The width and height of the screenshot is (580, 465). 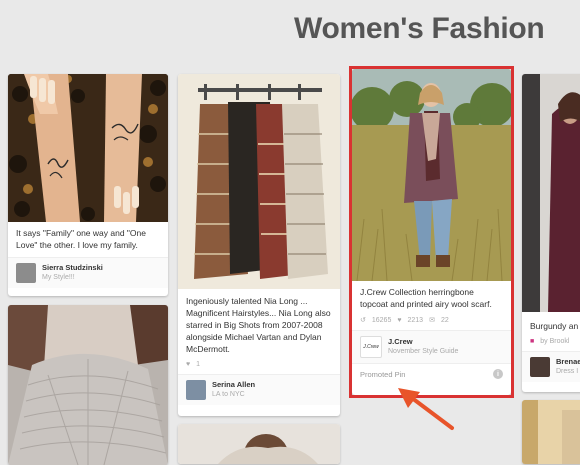 I want to click on pin-attribution: Sierra Studzinski My Style!!!, so click(x=88, y=272).